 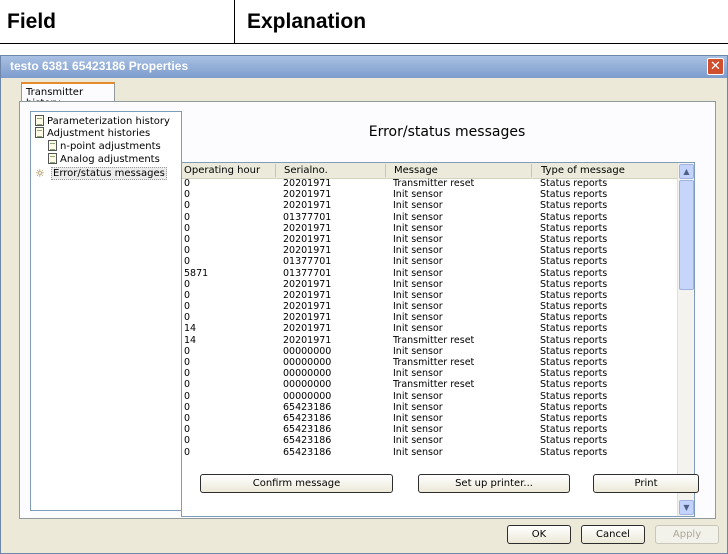 What do you see at coordinates (104, 147) in the screenshot?
I see `tree-item-n-point-adjustments: n-point adjustments` at bounding box center [104, 147].